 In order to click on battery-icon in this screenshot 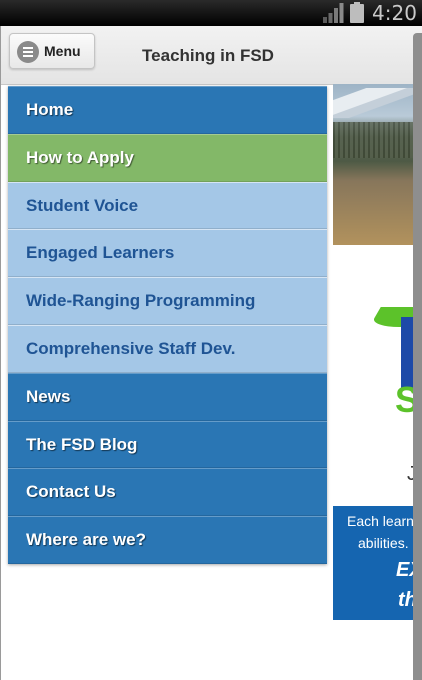, I will do `click(357, 12)`.